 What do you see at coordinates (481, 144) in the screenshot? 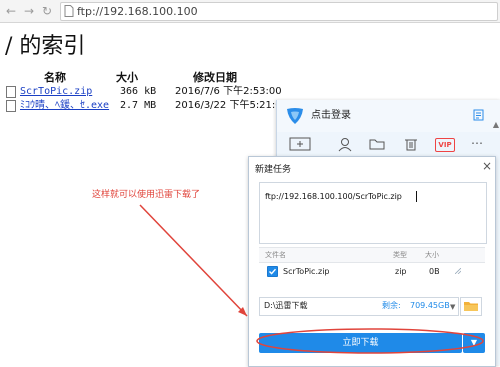
I see `more-icon: ⋯` at bounding box center [481, 144].